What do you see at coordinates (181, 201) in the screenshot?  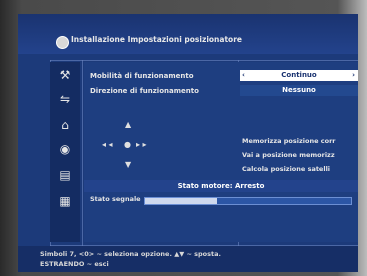 I see `signal-bar-fill` at bounding box center [181, 201].